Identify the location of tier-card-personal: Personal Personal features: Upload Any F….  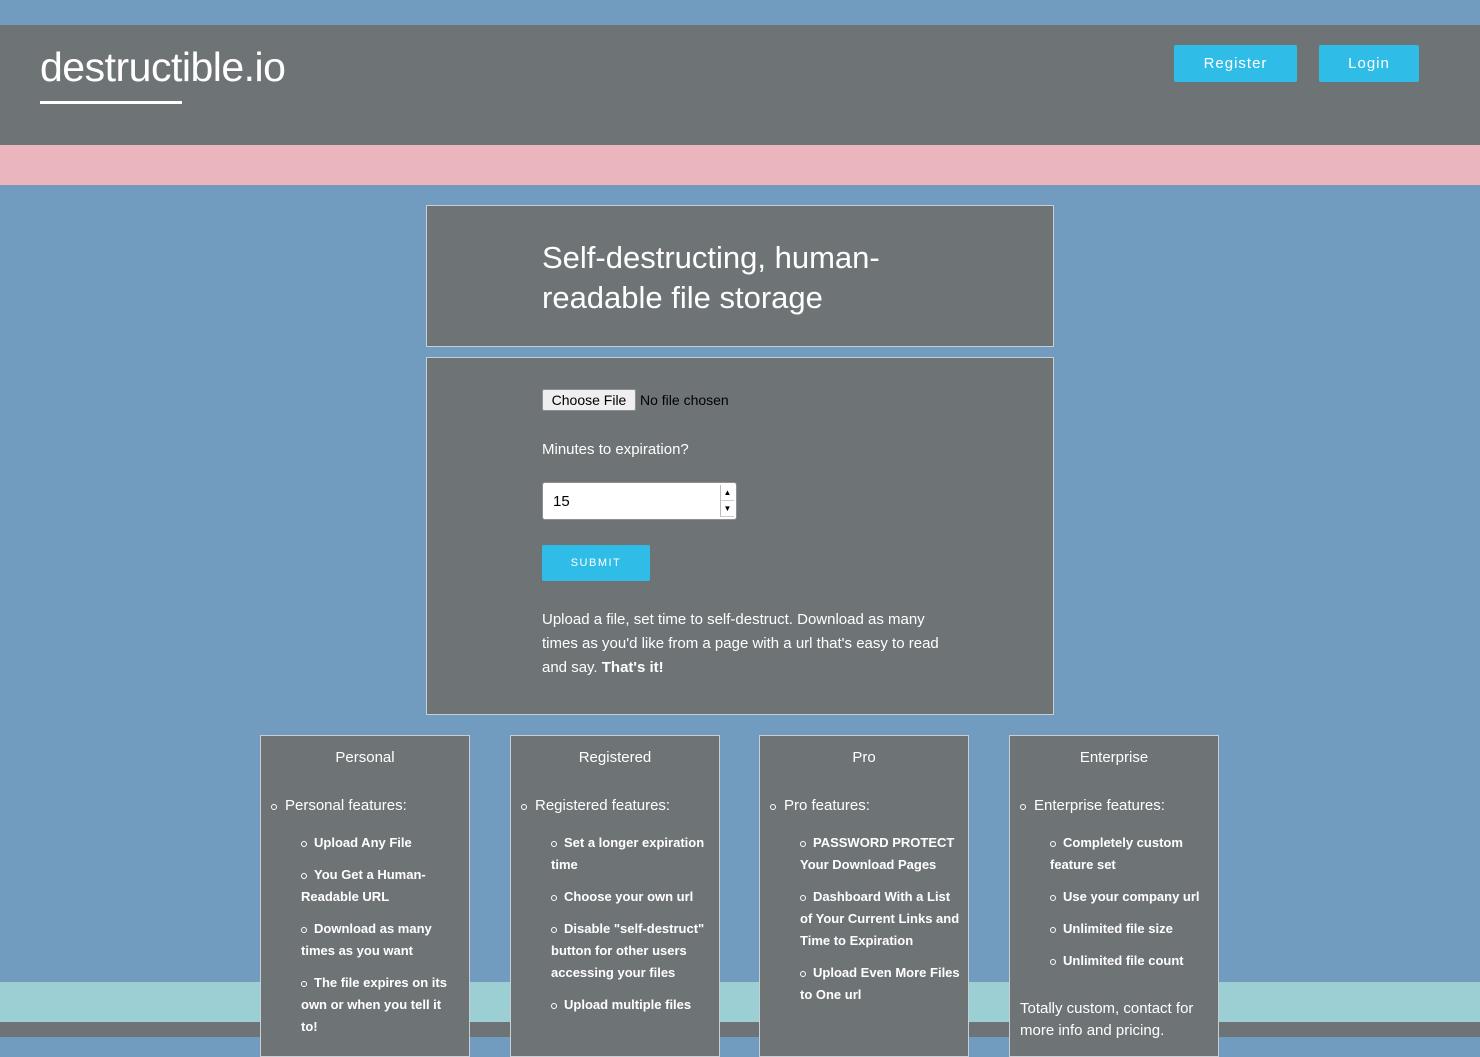
(365, 896).